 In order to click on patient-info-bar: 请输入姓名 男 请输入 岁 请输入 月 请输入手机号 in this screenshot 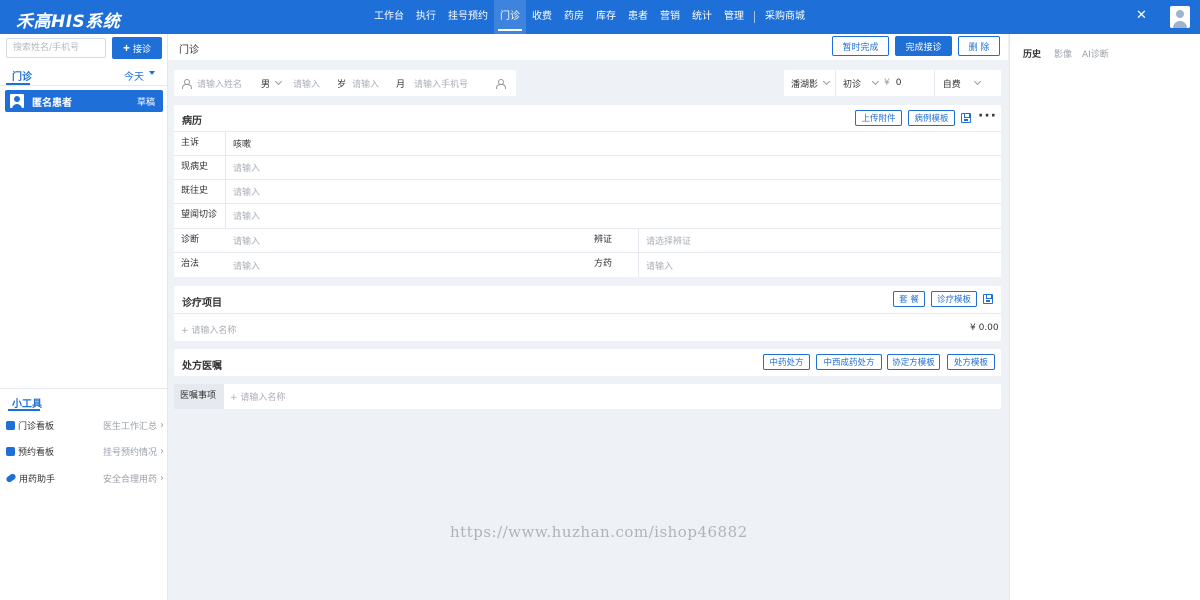, I will do `click(345, 83)`.